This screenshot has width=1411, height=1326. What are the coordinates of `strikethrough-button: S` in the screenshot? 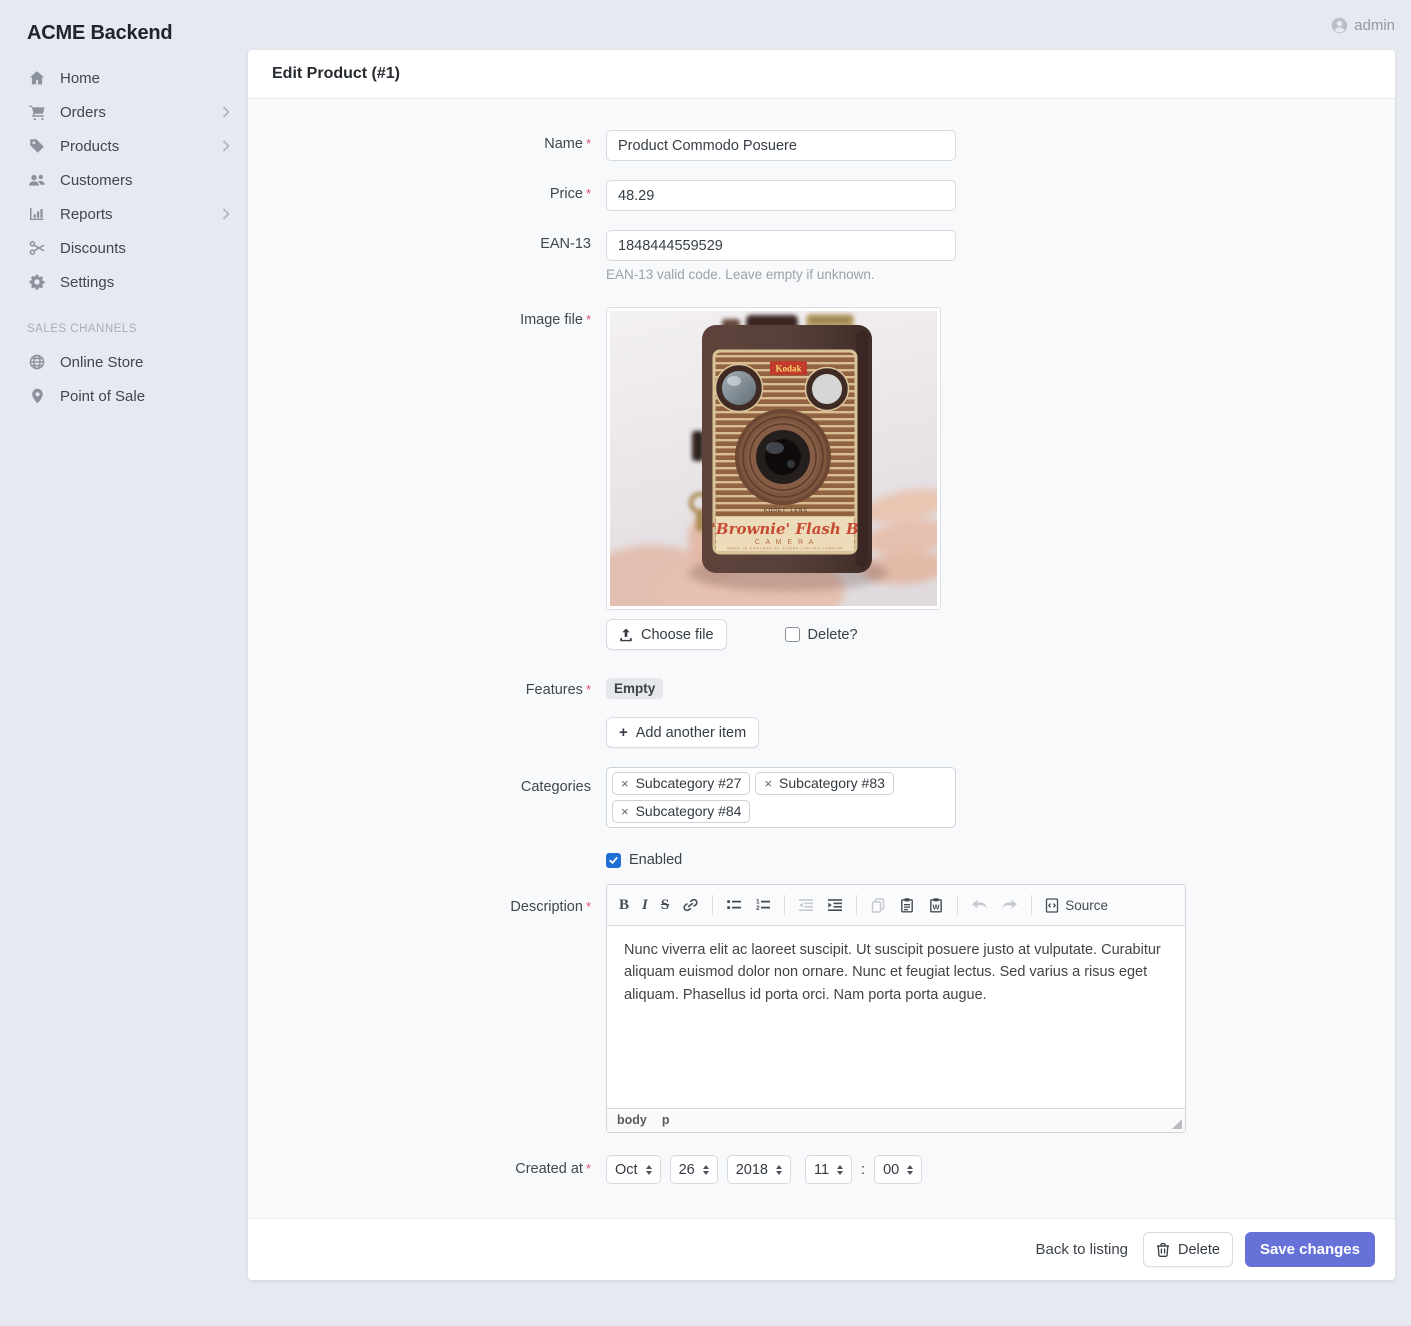 It's located at (665, 905).